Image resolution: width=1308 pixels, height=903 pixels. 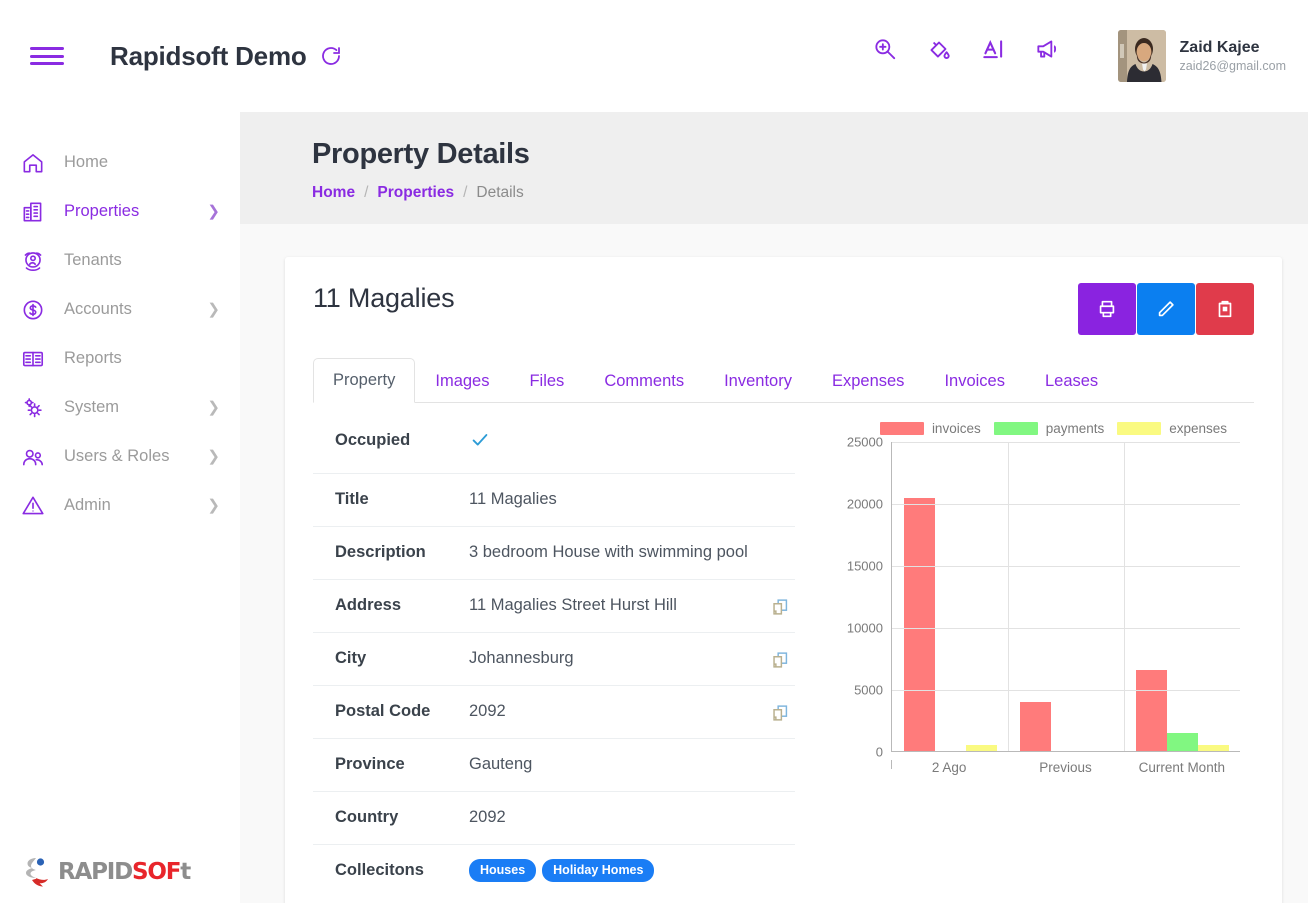 I want to click on refresh-icon, so click(x=331, y=56).